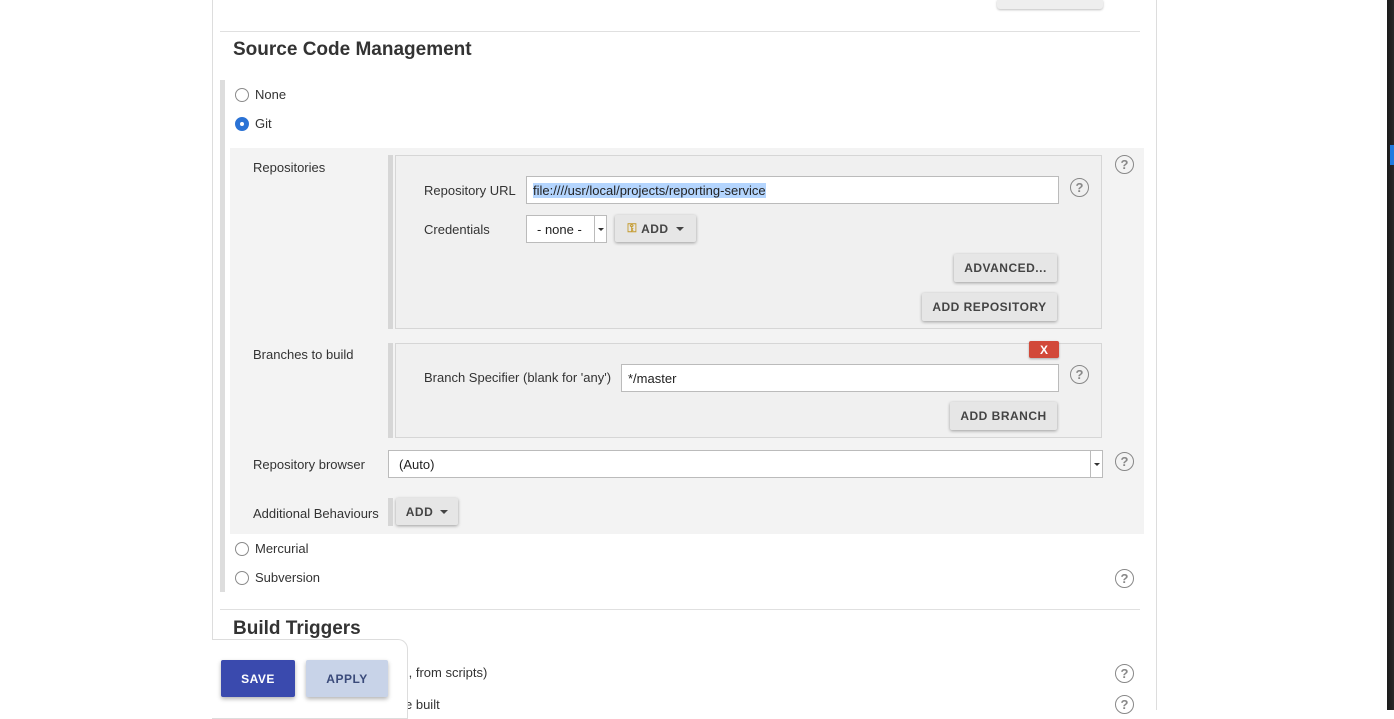 Image resolution: width=1394 pixels, height=719 pixels. What do you see at coordinates (242, 548) in the screenshot?
I see `mercurial-radio` at bounding box center [242, 548].